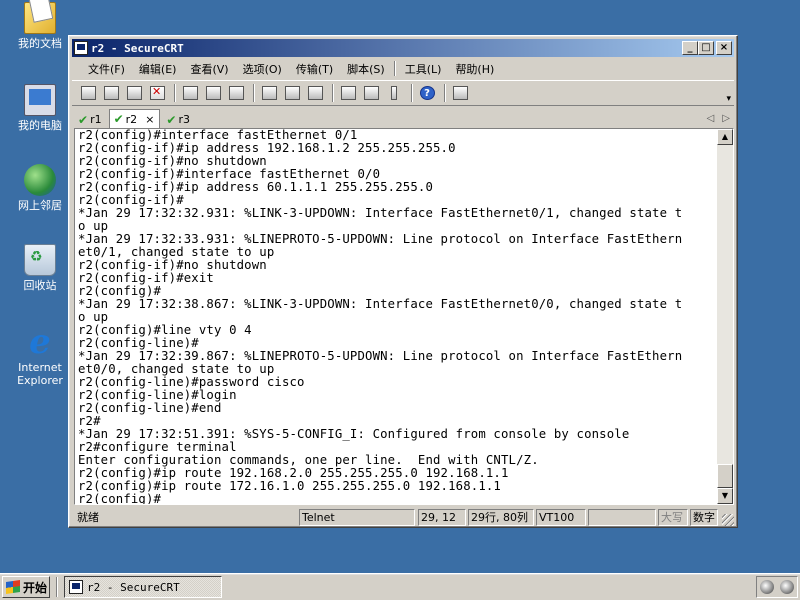 This screenshot has width=800, height=600. What do you see at coordinates (120, 498) in the screenshot?
I see `terminal-line: r2(config)#` at bounding box center [120, 498].